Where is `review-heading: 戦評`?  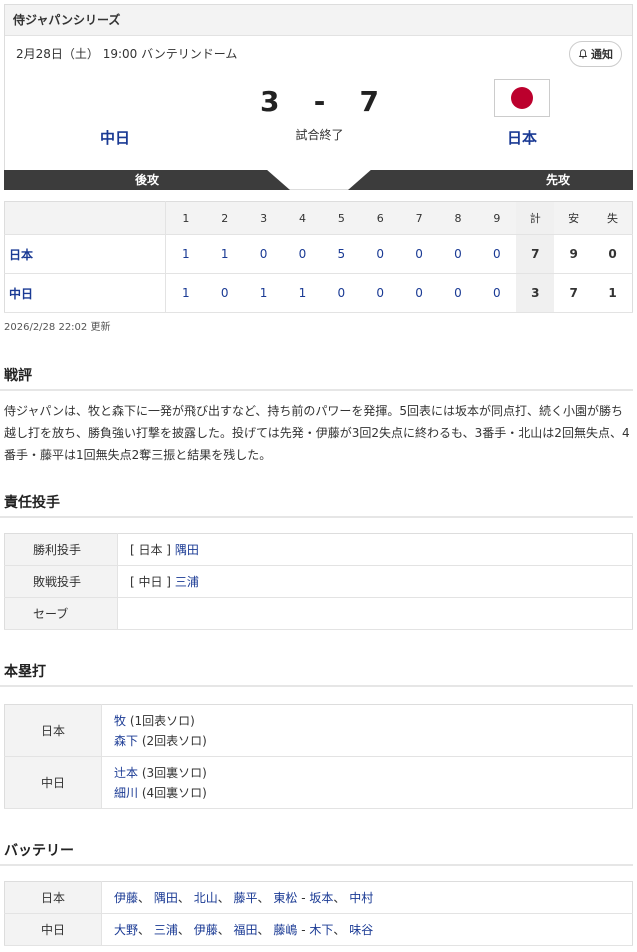
review-heading: 戦評 is located at coordinates (316, 378).